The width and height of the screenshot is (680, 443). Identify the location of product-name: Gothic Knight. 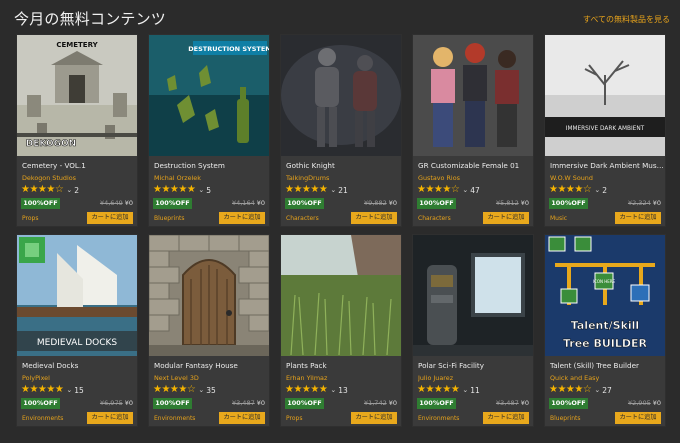
(343, 165).